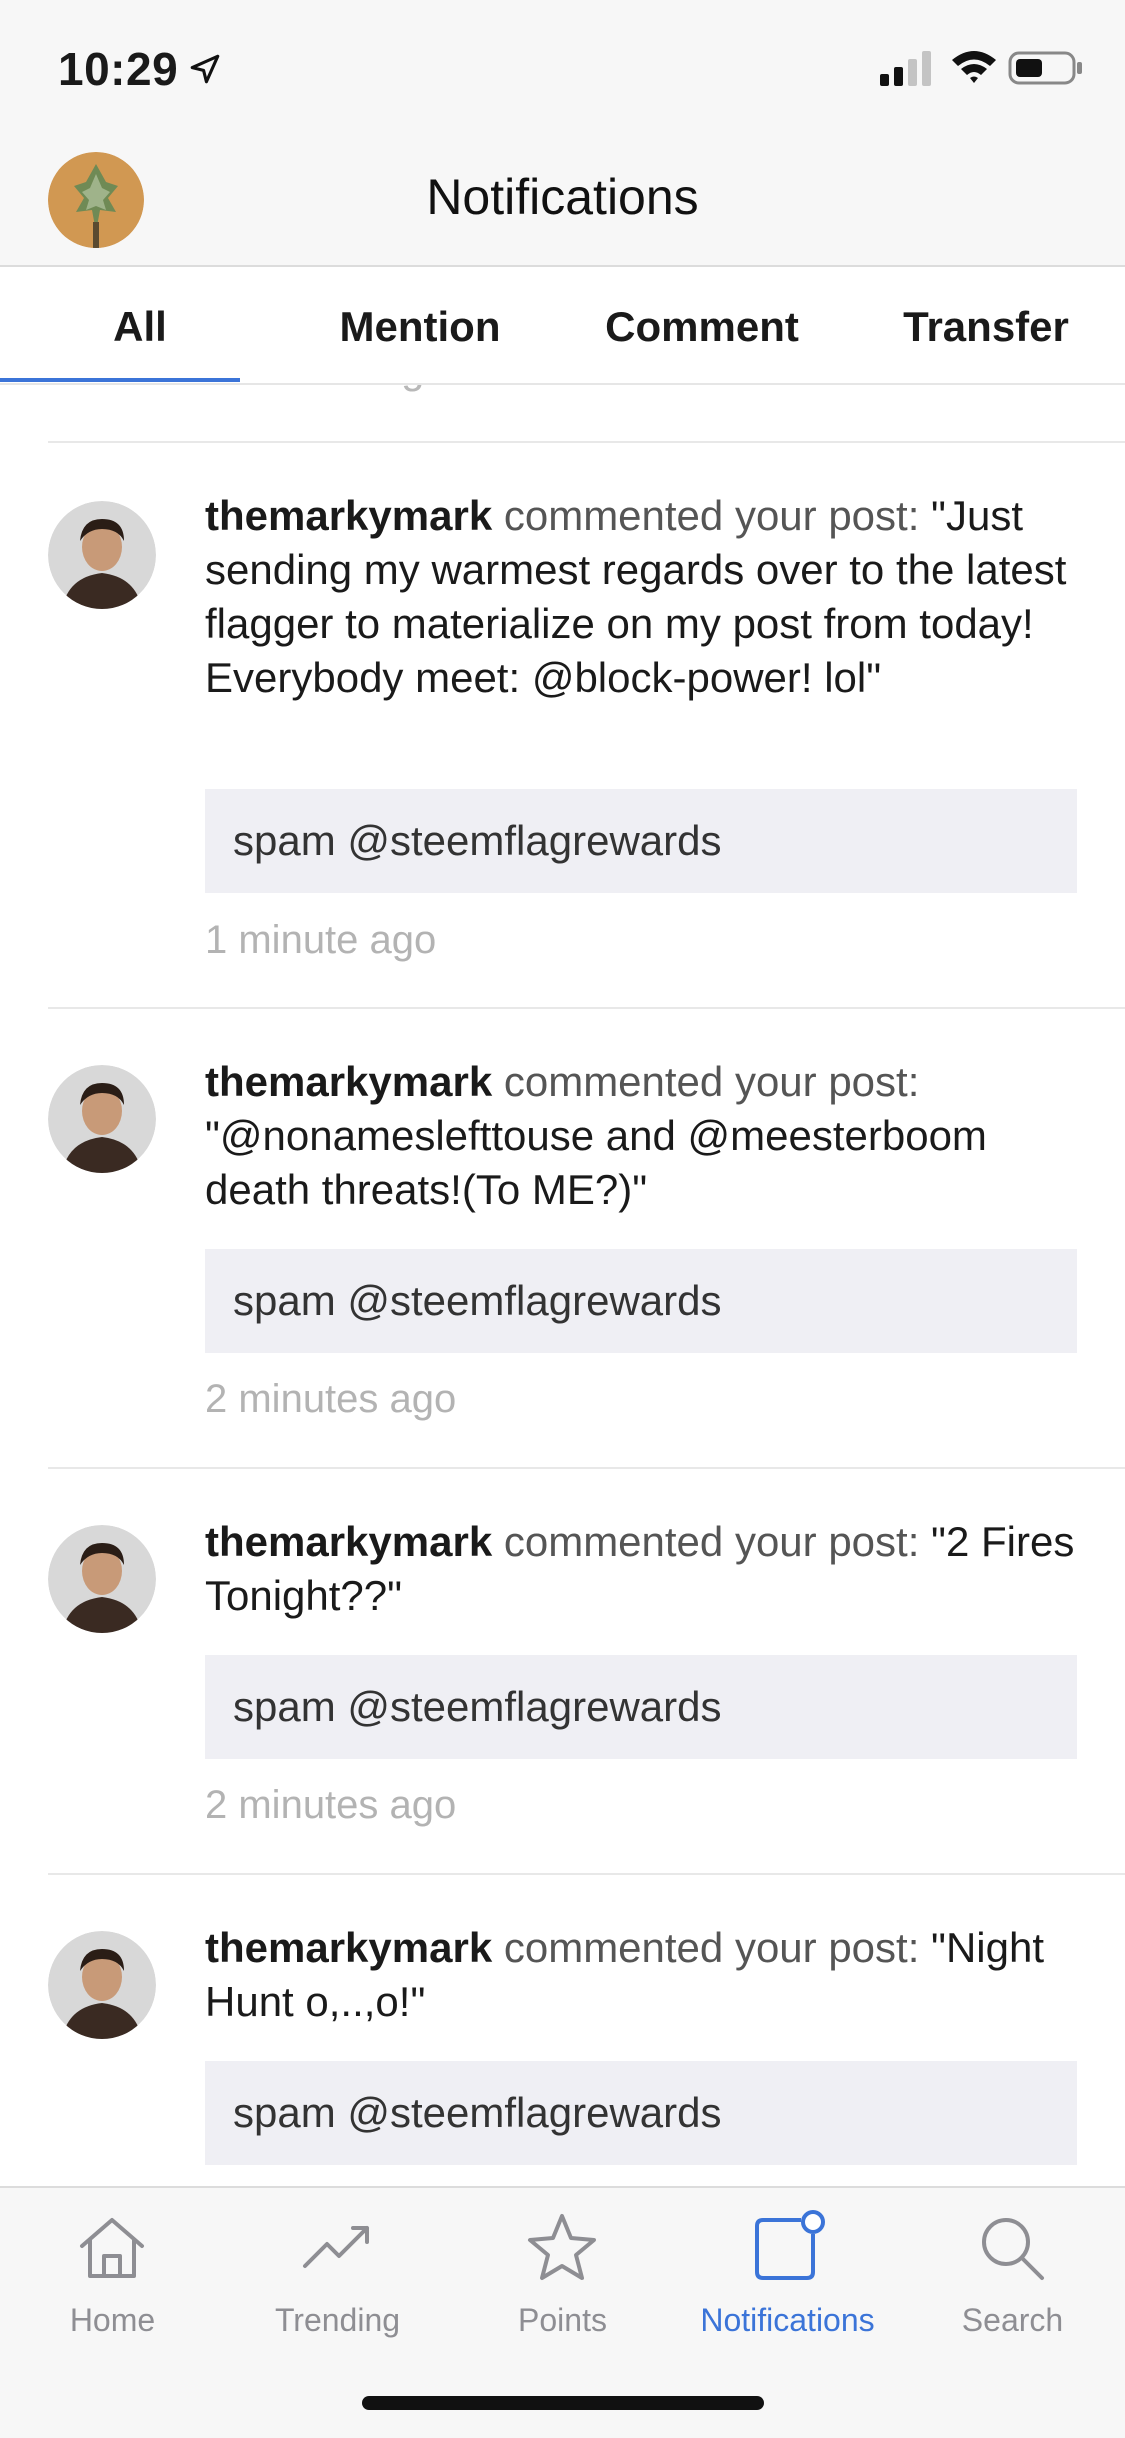  What do you see at coordinates (562, 197) in the screenshot?
I see `page-title: Notifications` at bounding box center [562, 197].